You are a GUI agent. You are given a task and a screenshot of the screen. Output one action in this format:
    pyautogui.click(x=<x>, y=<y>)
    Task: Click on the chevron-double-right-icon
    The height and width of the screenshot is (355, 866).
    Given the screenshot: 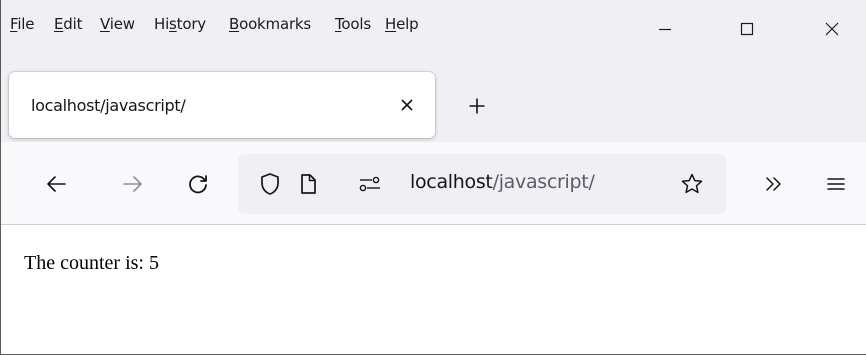 What is the action you would take?
    pyautogui.click(x=773, y=184)
    